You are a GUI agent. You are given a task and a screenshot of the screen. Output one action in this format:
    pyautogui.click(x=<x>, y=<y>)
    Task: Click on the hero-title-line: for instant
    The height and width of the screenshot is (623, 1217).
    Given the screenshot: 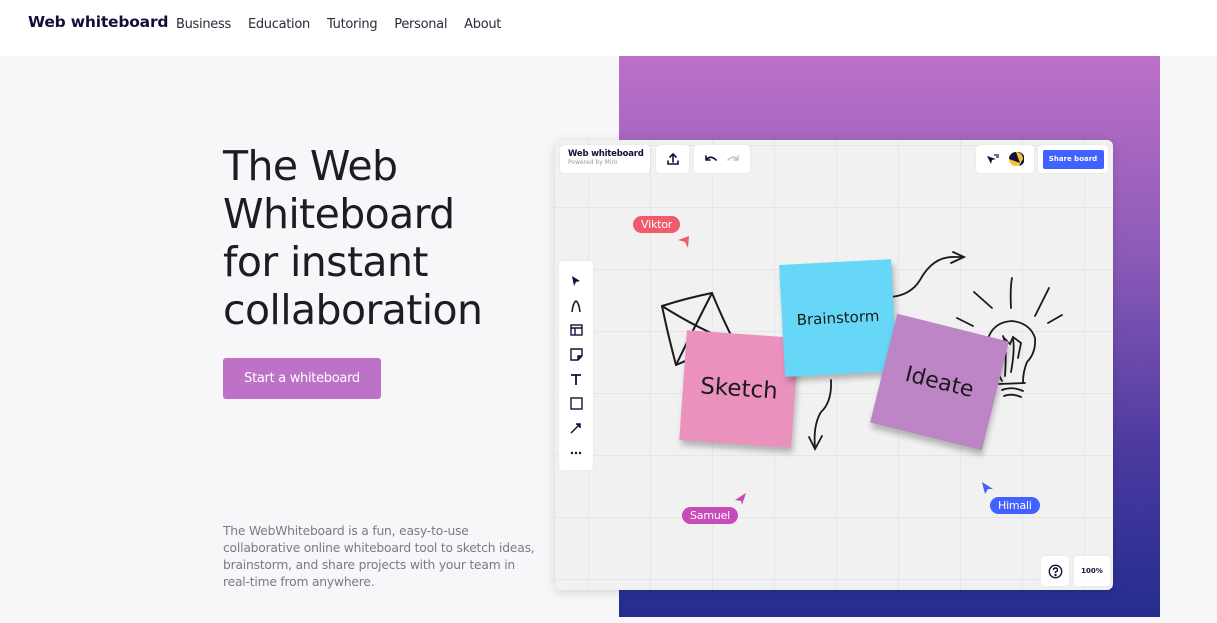 What is the action you would take?
    pyautogui.click(x=325, y=262)
    